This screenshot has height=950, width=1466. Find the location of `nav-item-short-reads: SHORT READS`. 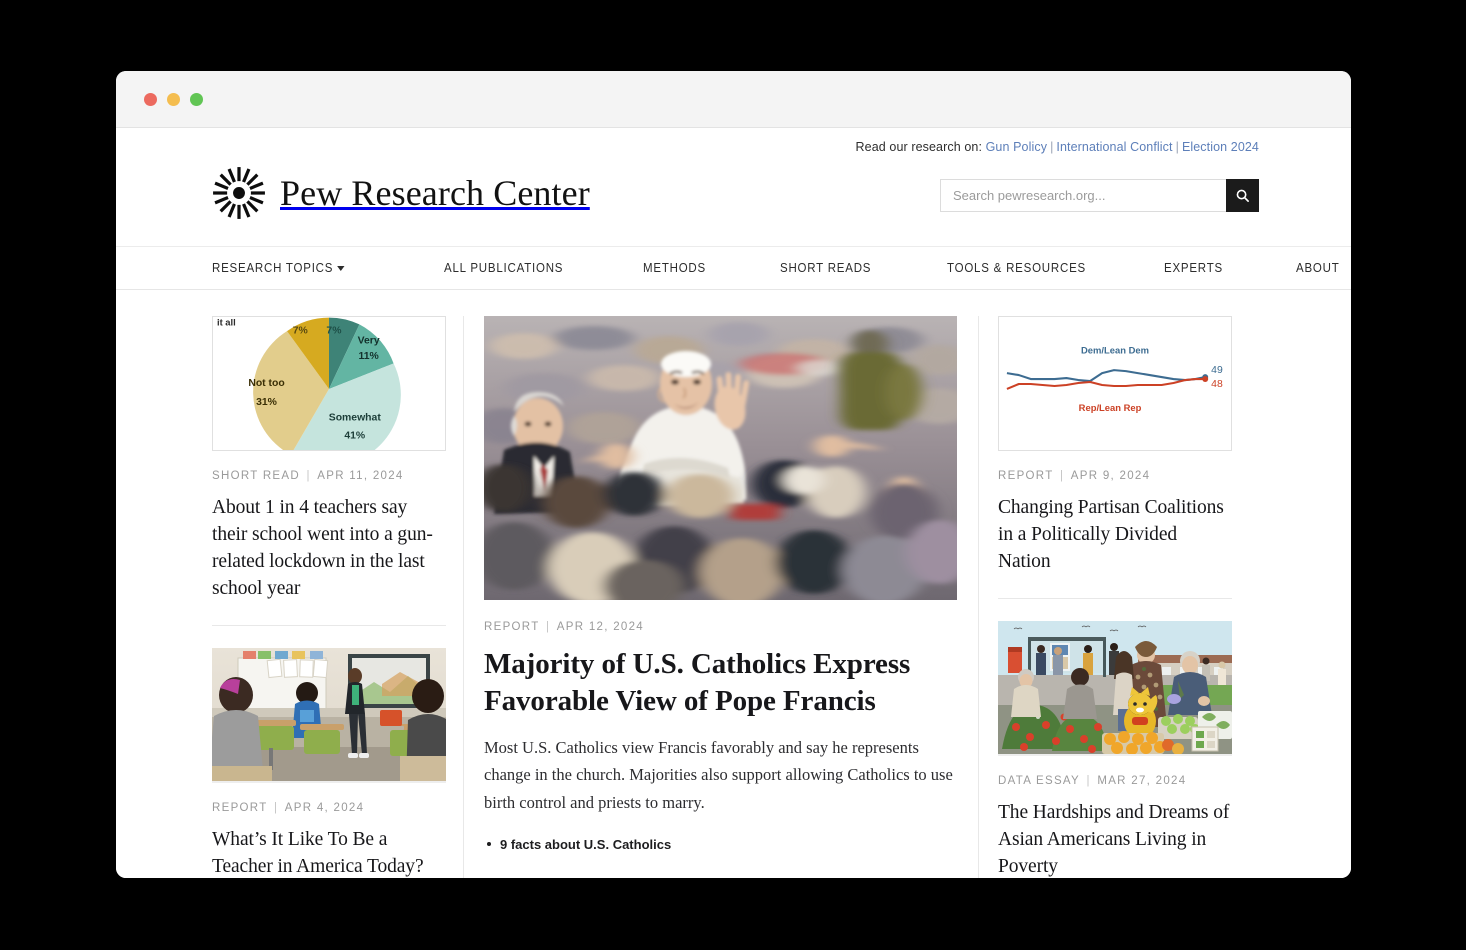

nav-item-short-reads: SHORT READS is located at coordinates (825, 268).